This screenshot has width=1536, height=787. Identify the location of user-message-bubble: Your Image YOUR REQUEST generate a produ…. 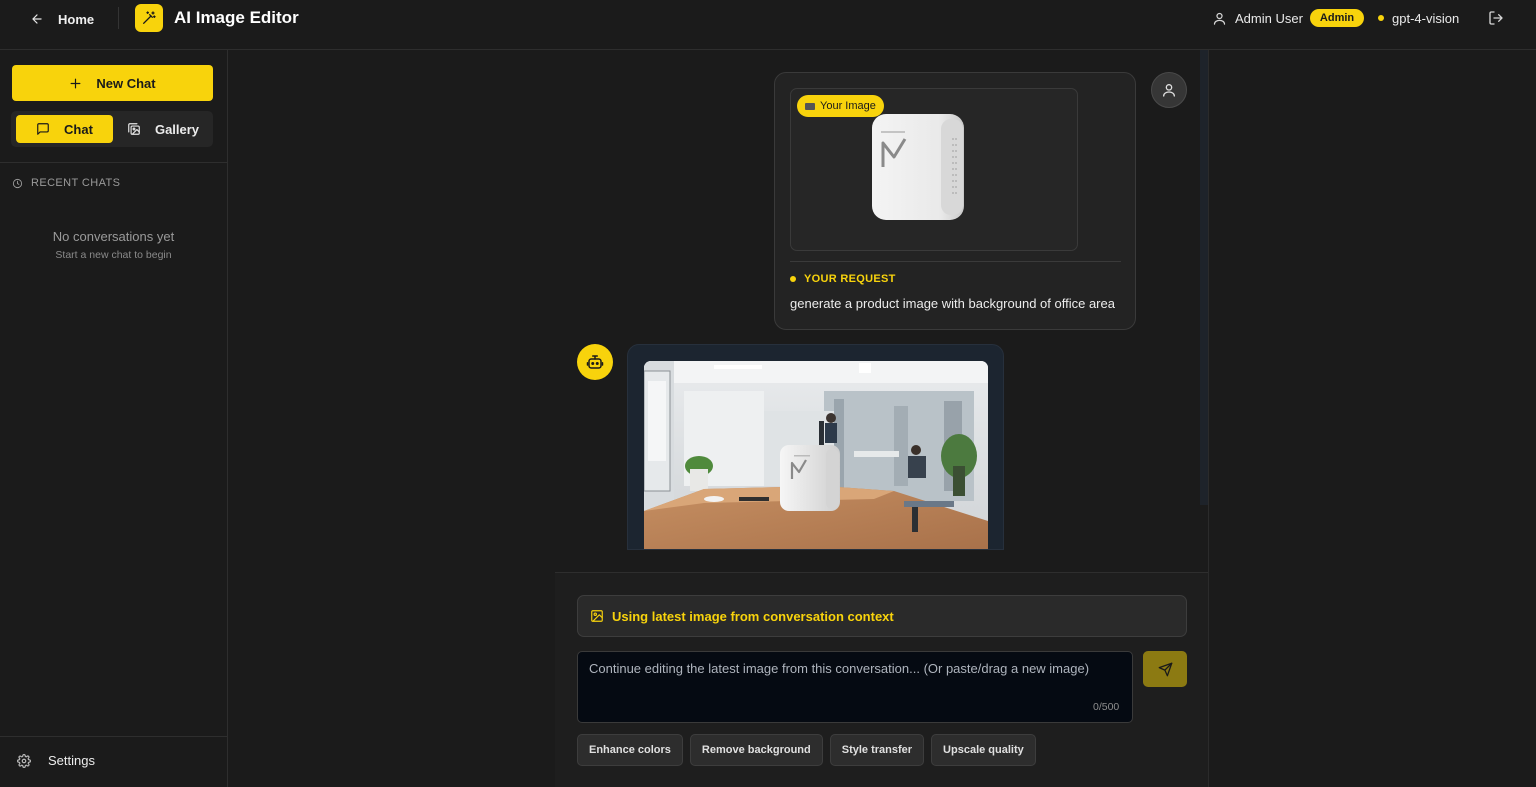
(955, 201).